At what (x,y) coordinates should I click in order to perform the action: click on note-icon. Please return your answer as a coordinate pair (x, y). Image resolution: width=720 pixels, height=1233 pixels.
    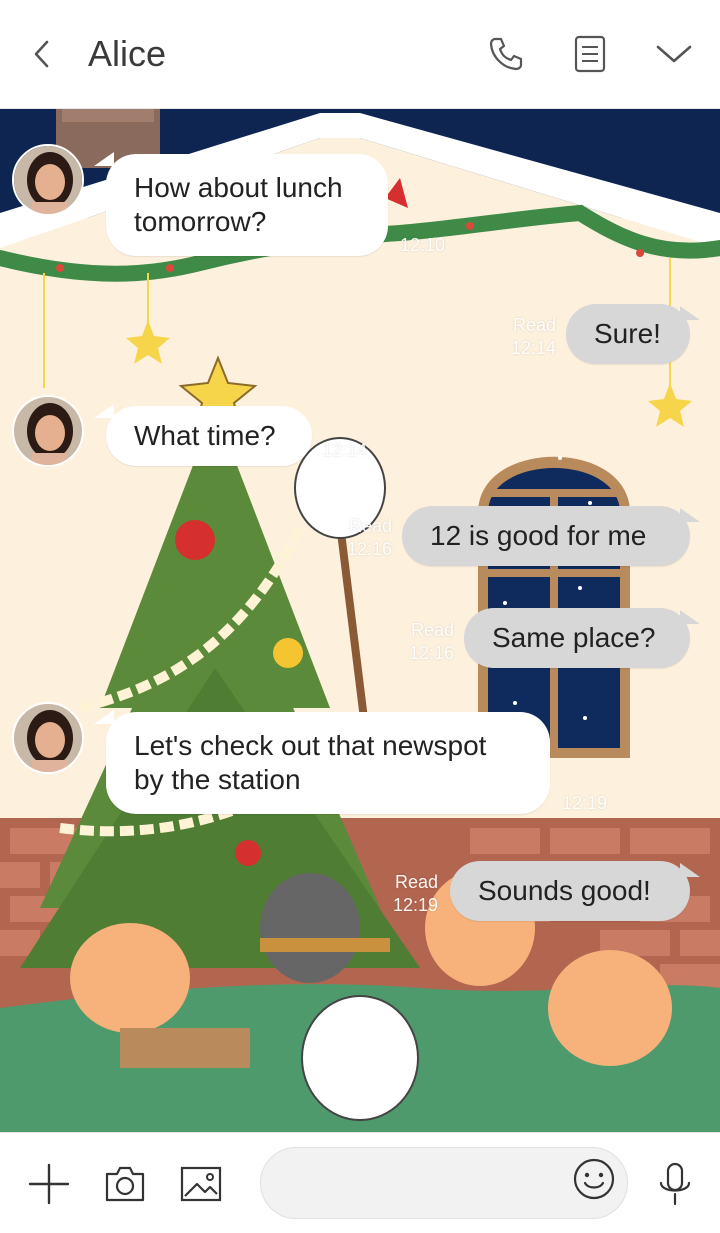
    Looking at the image, I should click on (590, 54).